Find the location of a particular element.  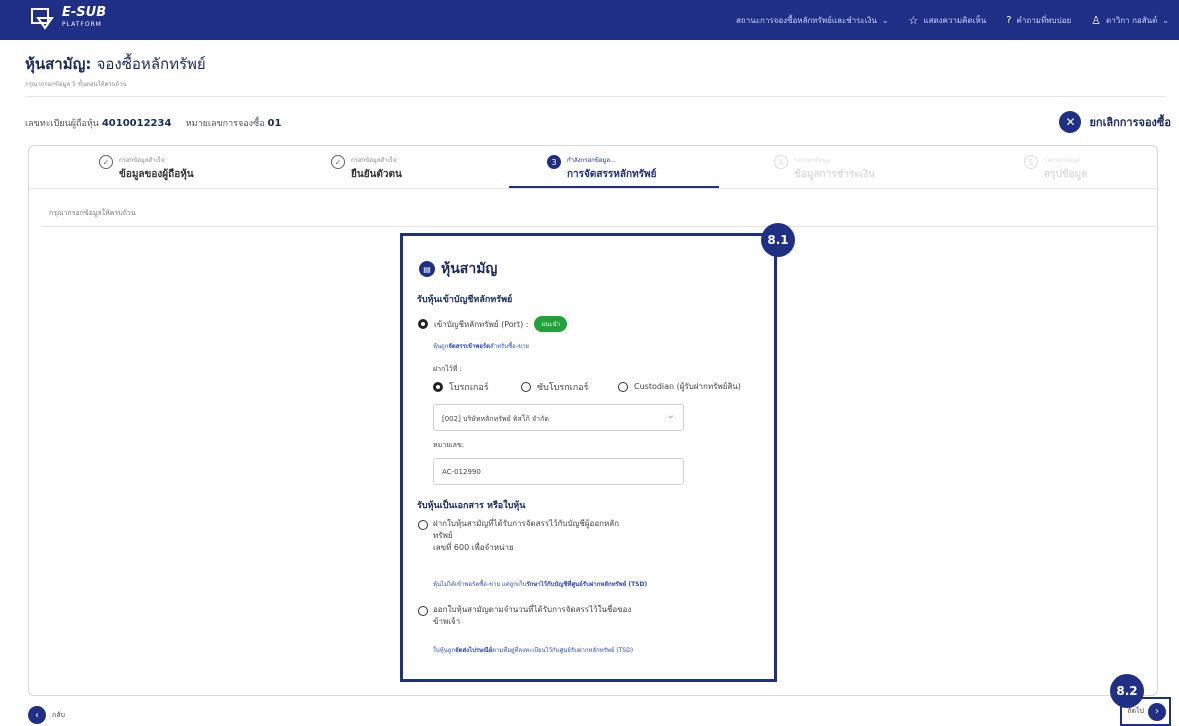

recommended-badge: แนะนำ is located at coordinates (551, 324).